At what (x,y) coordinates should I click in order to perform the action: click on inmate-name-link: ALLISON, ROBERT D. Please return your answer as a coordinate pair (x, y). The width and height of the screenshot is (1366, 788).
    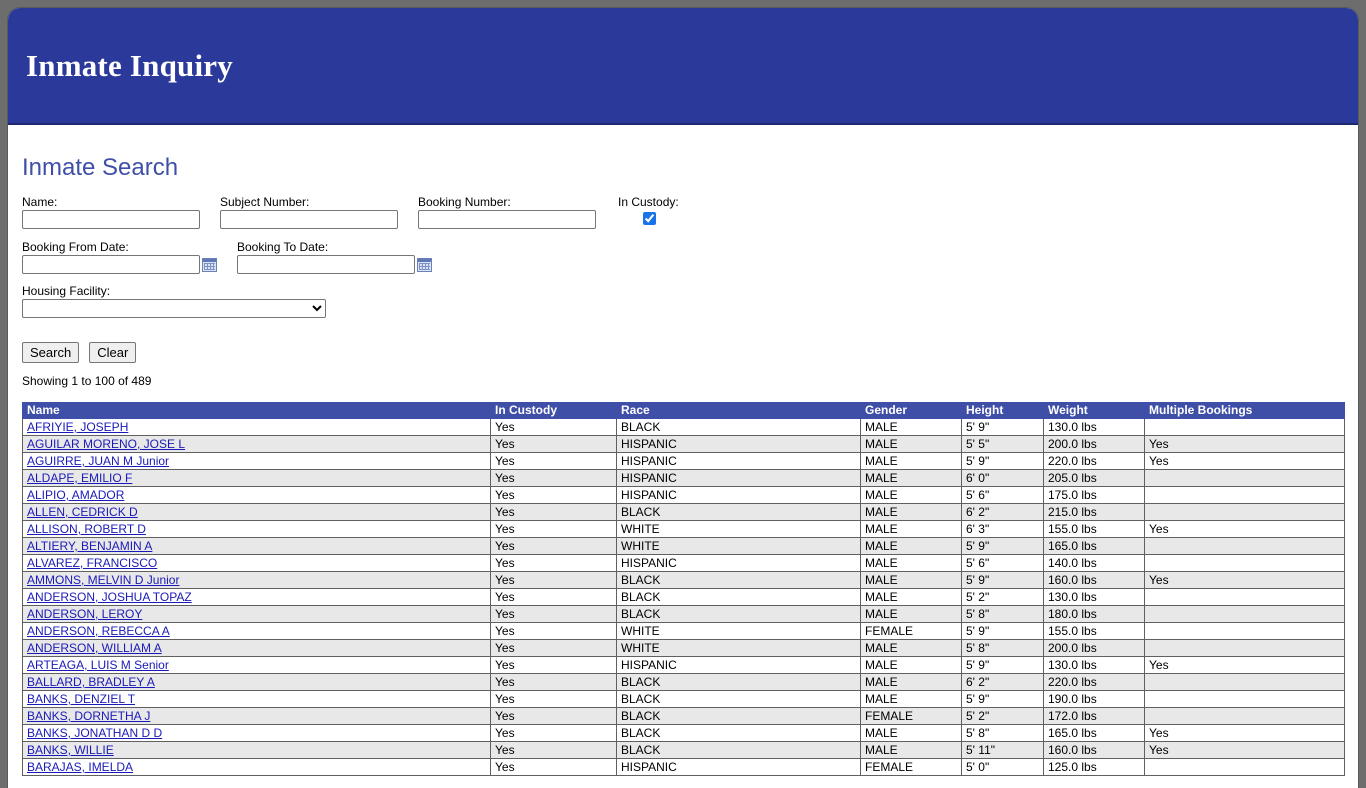
    Looking at the image, I should click on (86, 529).